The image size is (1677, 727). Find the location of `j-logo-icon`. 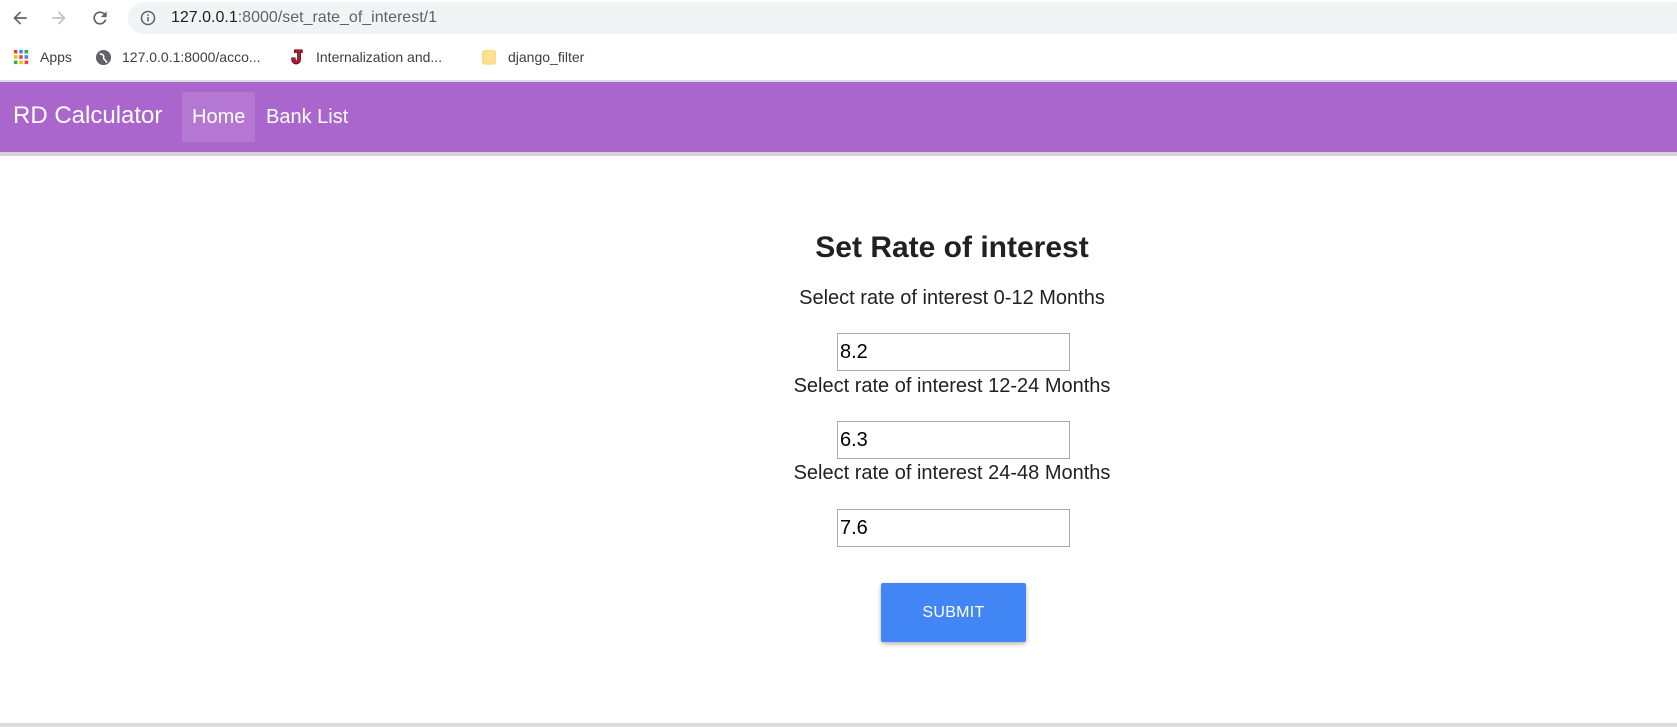

j-logo-icon is located at coordinates (297, 57).